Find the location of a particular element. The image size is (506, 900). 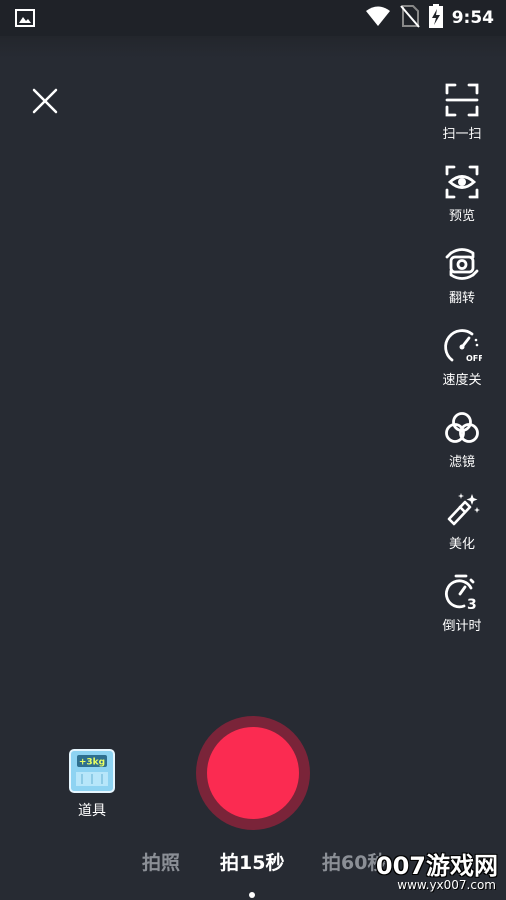

tool-scan: 扫一扫 is located at coordinates (462, 121).